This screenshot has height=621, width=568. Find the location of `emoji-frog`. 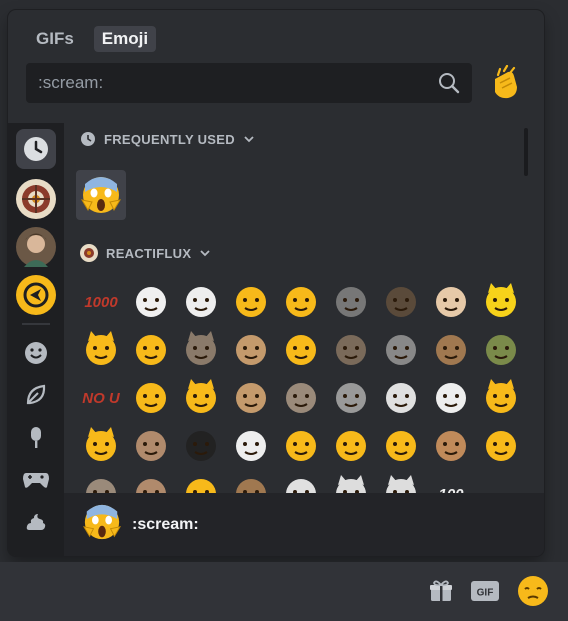

emoji-frog is located at coordinates (501, 349).